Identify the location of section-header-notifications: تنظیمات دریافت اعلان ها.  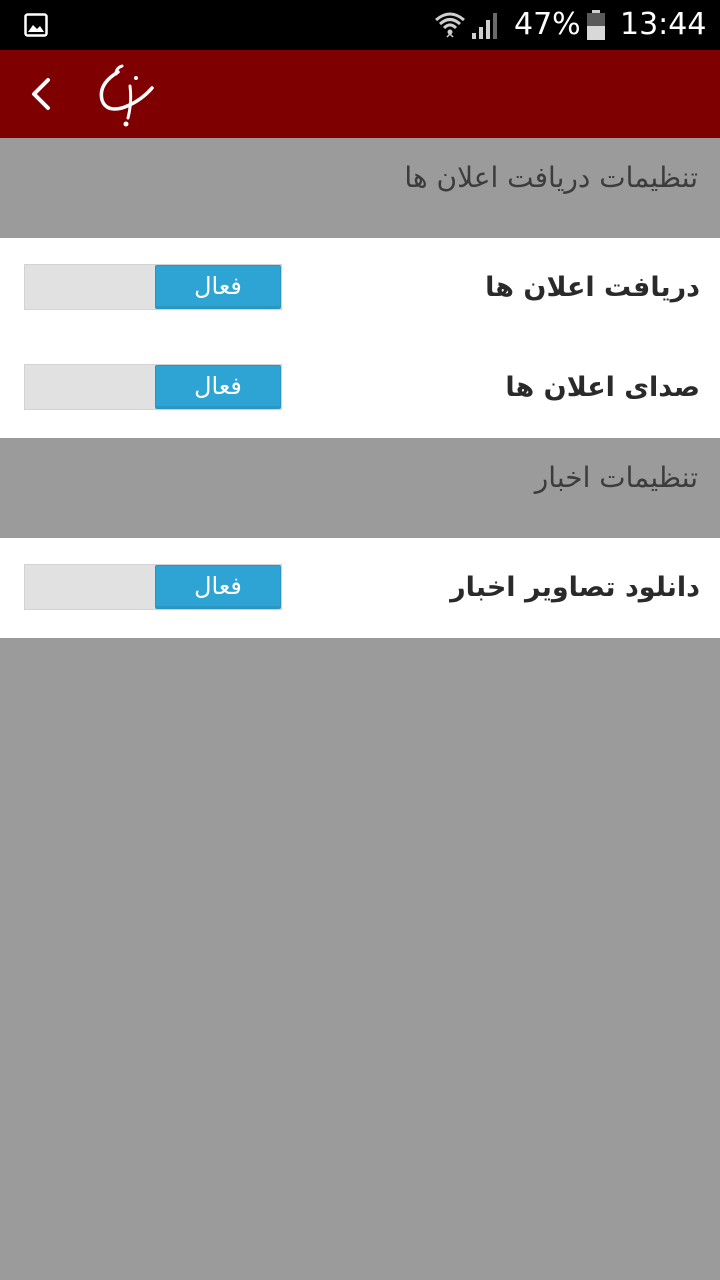
(360, 188).